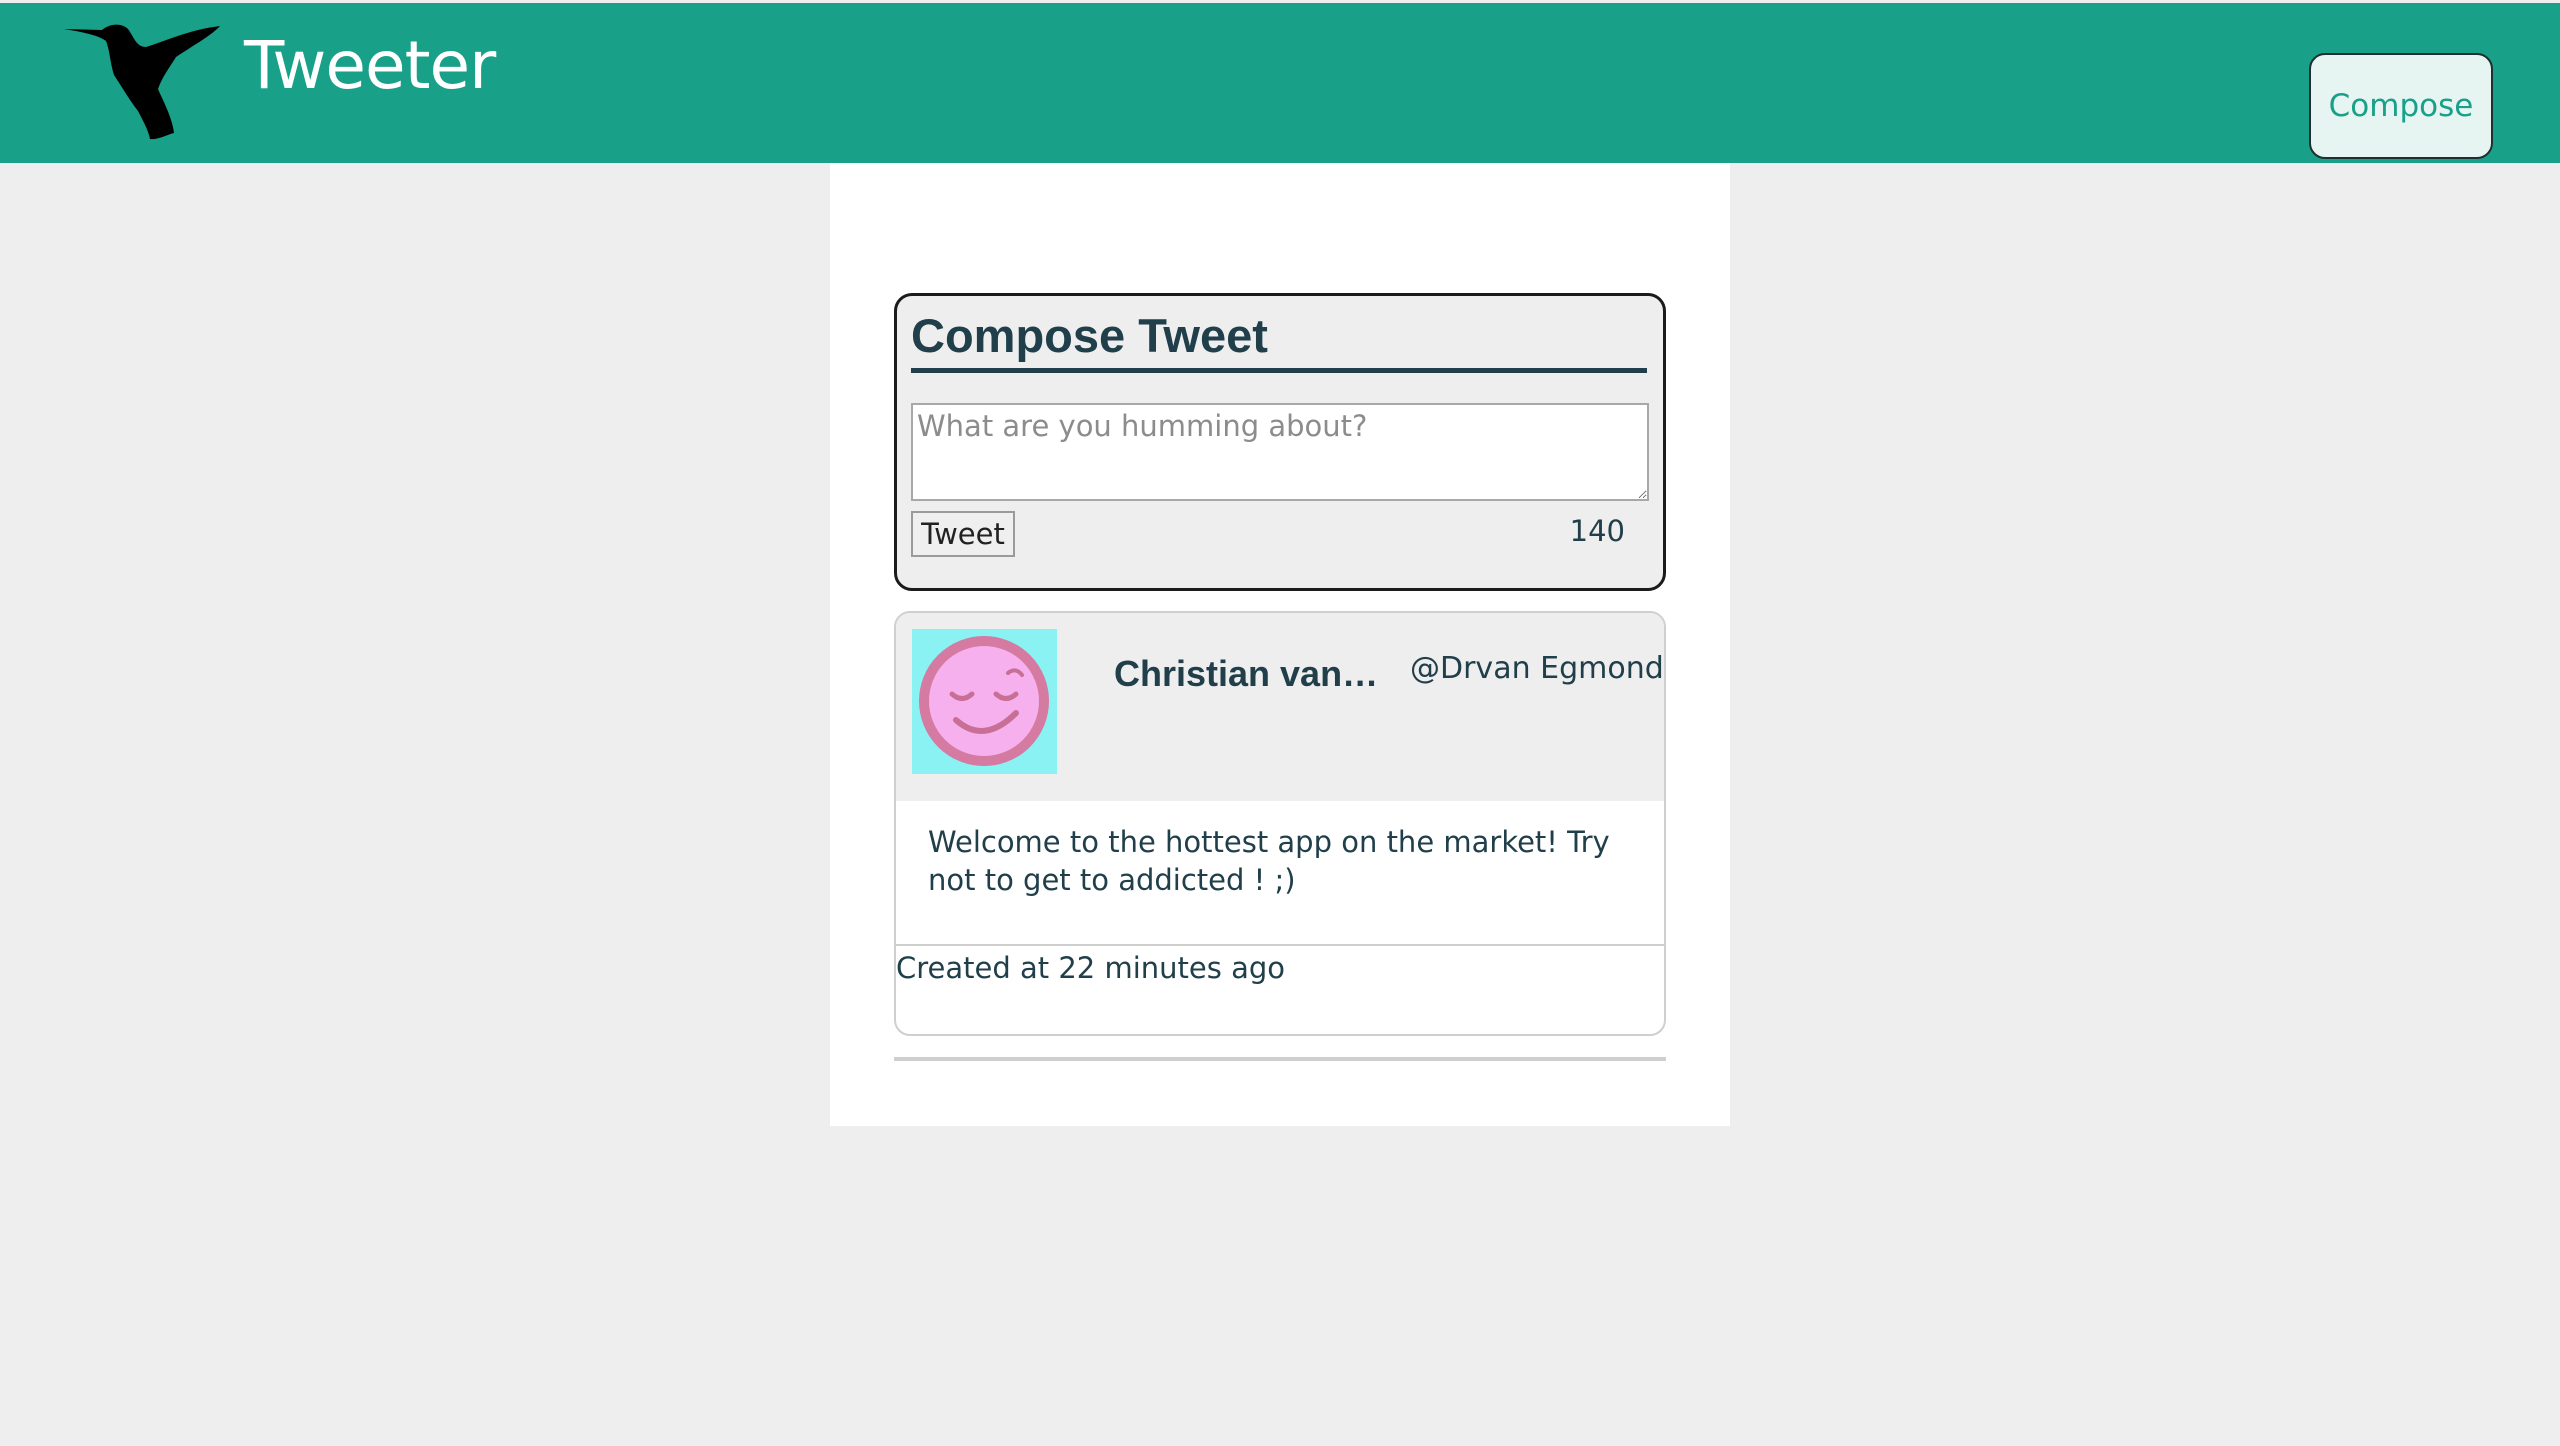 This screenshot has width=2560, height=1446. What do you see at coordinates (1280, 1059) in the screenshot?
I see `tweet-list-divider` at bounding box center [1280, 1059].